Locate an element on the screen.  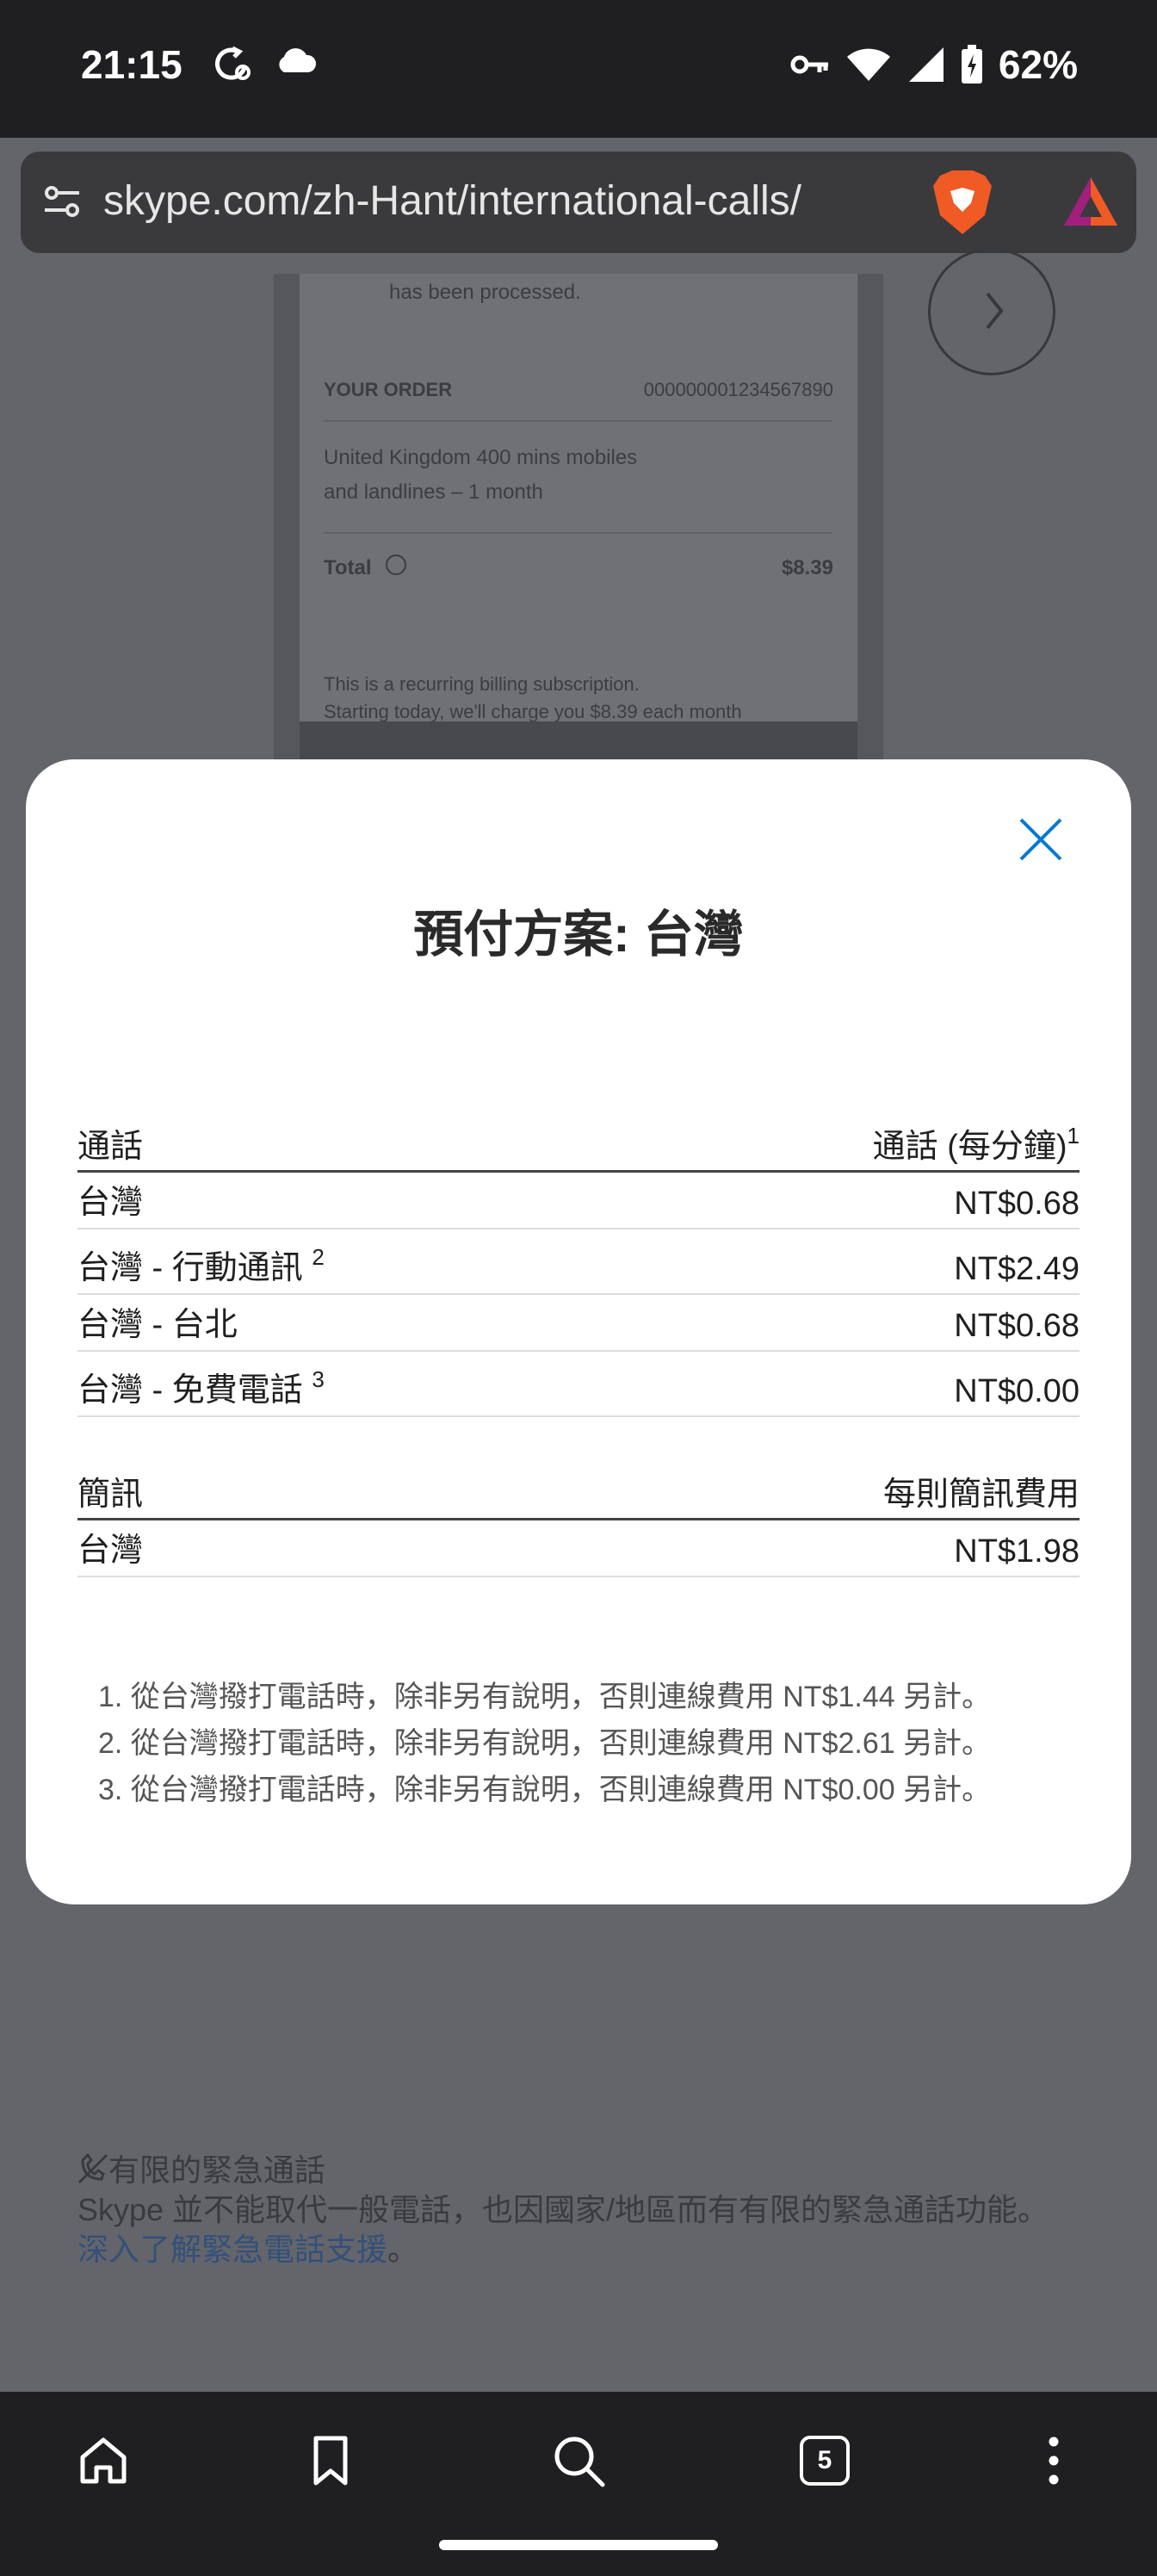
close-button is located at coordinates (1040, 840).